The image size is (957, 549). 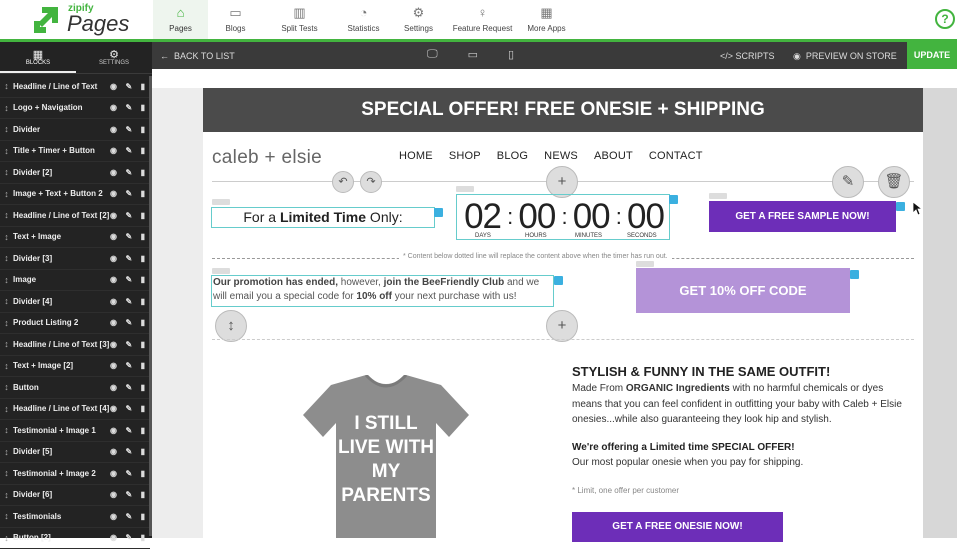 I want to click on brand-logo-text: caleb + elsie, so click(x=267, y=158).